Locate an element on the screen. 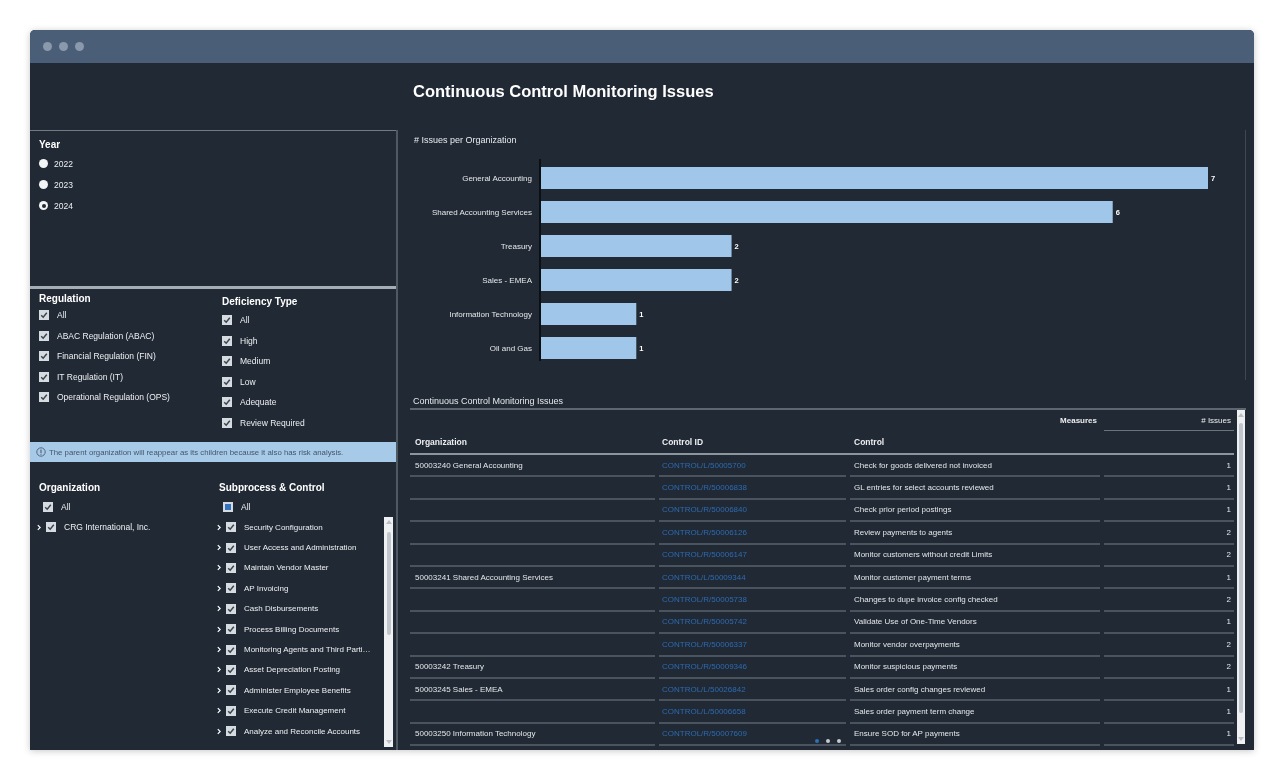 Image resolution: width=1284 pixels, height=780 pixels. tree-item: Analyze and Reconcile Accounts is located at coordinates (288, 731).